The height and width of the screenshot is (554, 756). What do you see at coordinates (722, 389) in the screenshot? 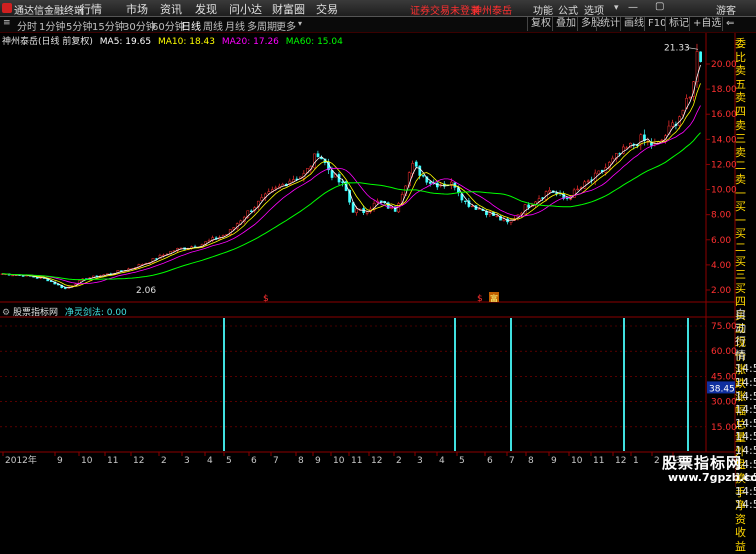
I see `ind-value-marker-label: 38.45` at bounding box center [722, 389].